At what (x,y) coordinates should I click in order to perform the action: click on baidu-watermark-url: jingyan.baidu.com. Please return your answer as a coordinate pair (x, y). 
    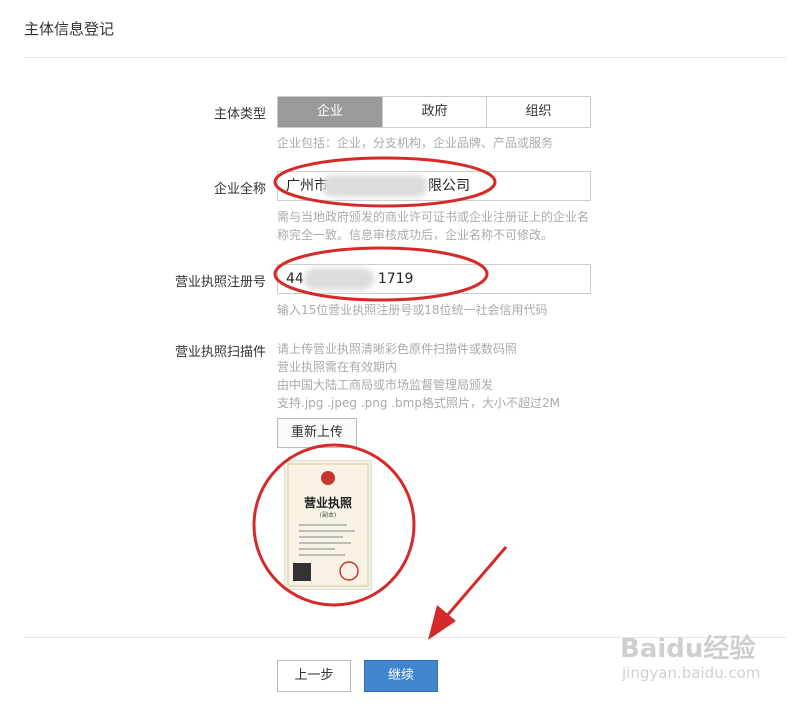
    Looking at the image, I should click on (691, 673).